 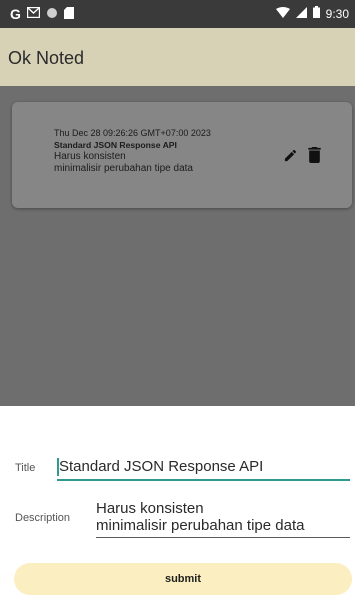 I want to click on wifi-icon, so click(x=282, y=13).